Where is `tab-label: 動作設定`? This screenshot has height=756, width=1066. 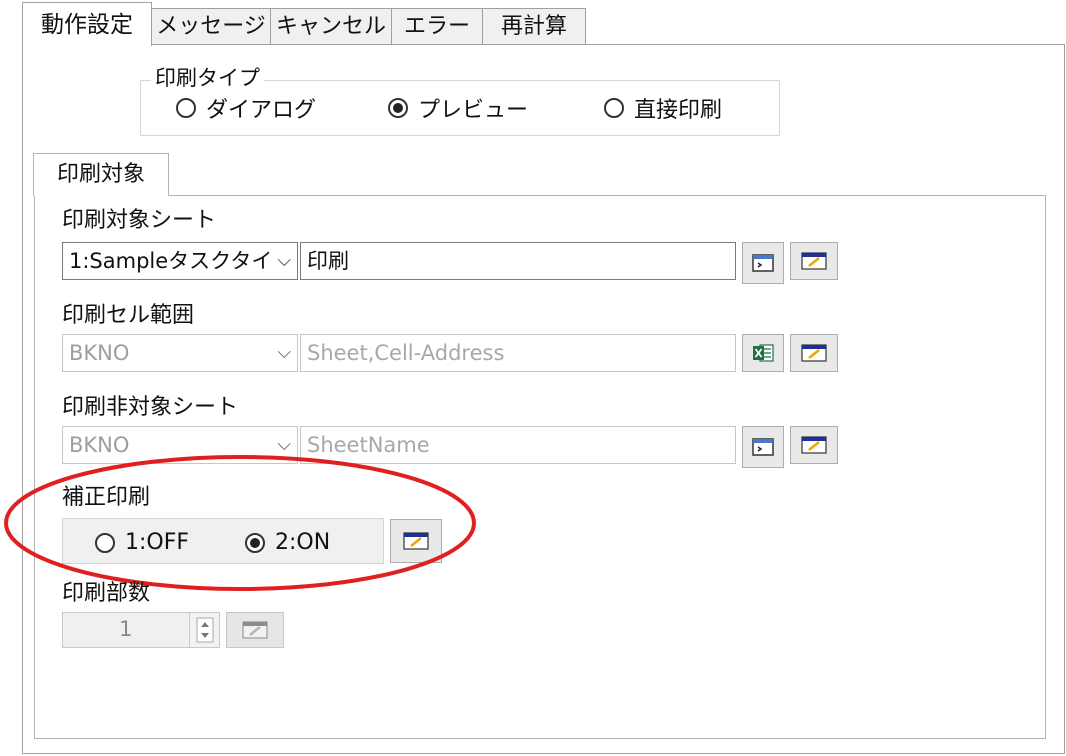
tab-label: 動作設定 is located at coordinates (87, 25).